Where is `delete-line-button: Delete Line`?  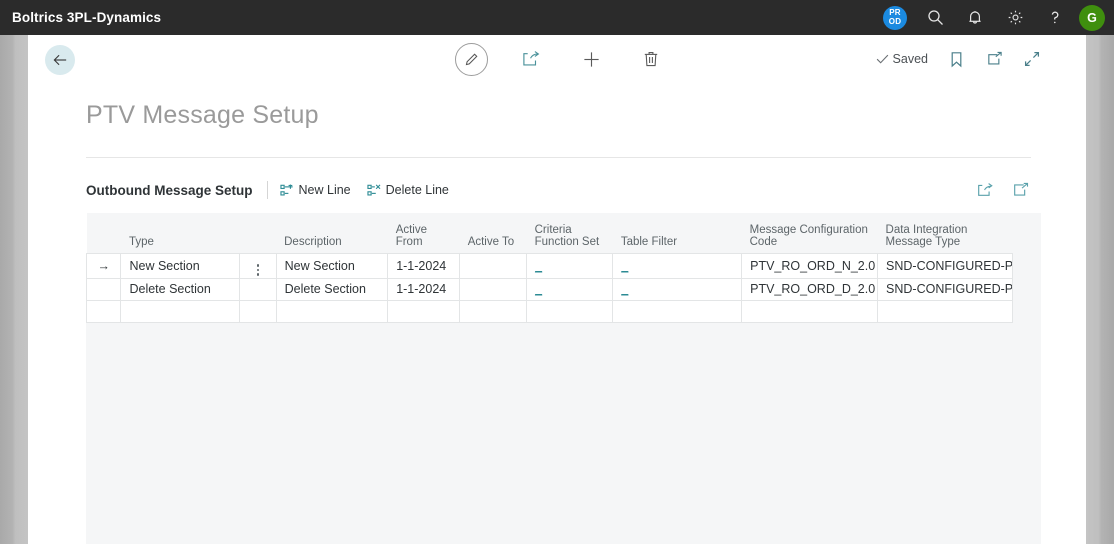
delete-line-button: Delete Line is located at coordinates (408, 190).